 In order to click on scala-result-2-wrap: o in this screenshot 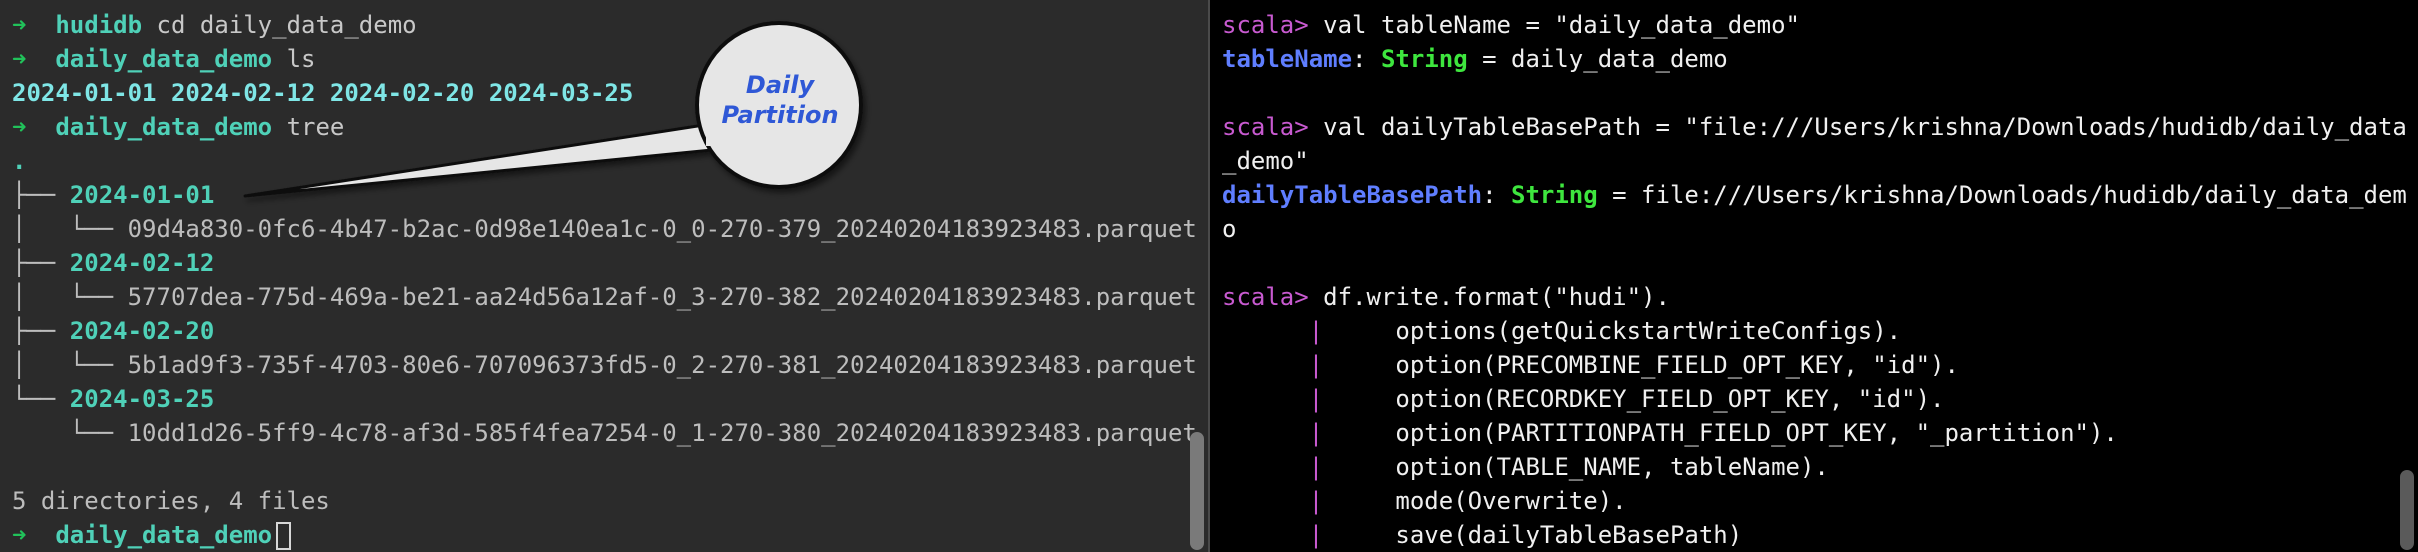, I will do `click(1229, 229)`.